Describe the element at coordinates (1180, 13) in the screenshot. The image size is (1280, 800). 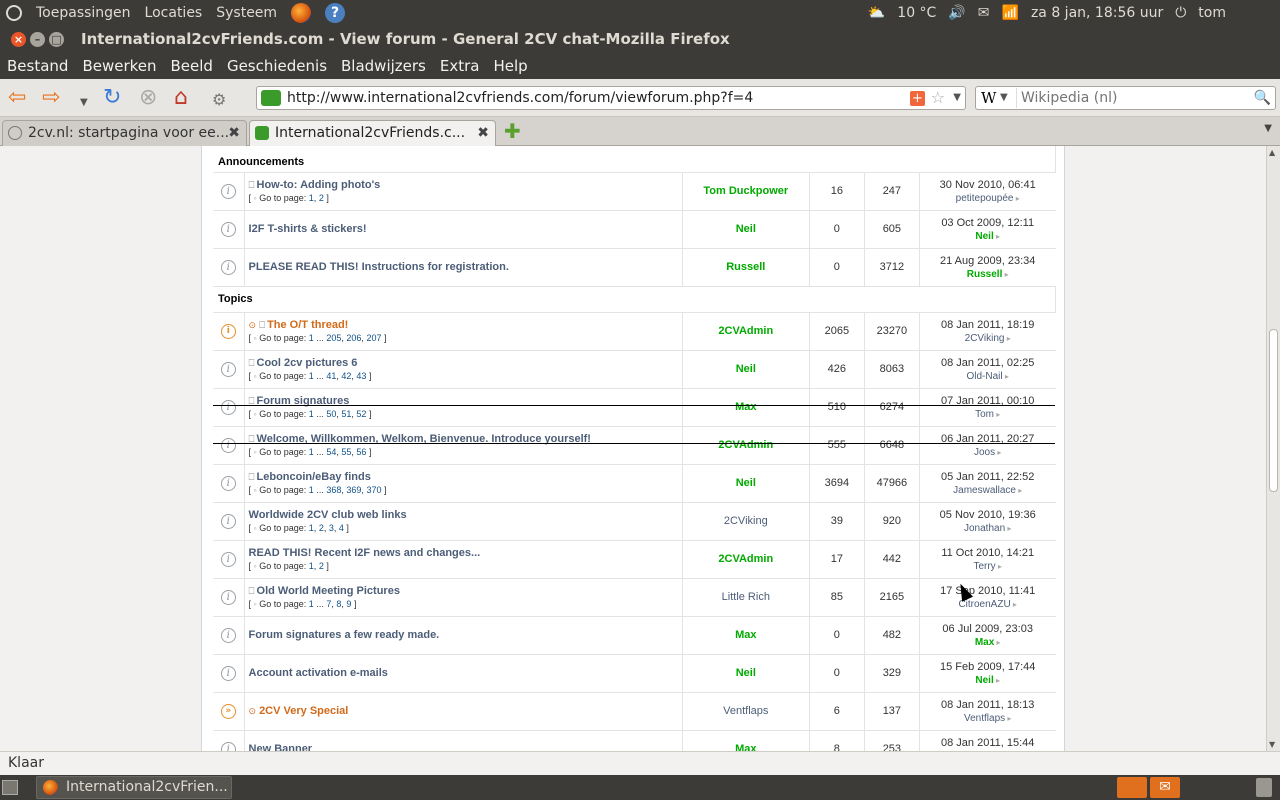
I see `session-icon: ⏻` at that location.